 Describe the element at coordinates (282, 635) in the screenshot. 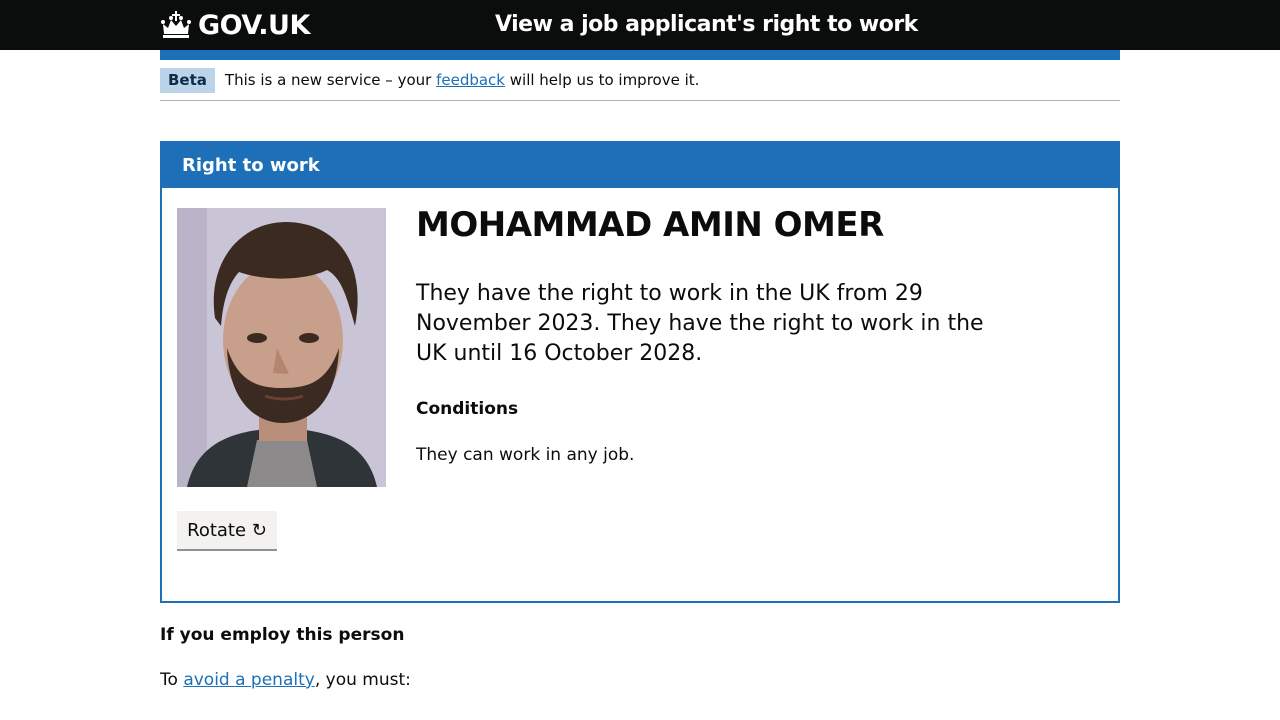

I see `employ-heading: If you employ this person` at that location.